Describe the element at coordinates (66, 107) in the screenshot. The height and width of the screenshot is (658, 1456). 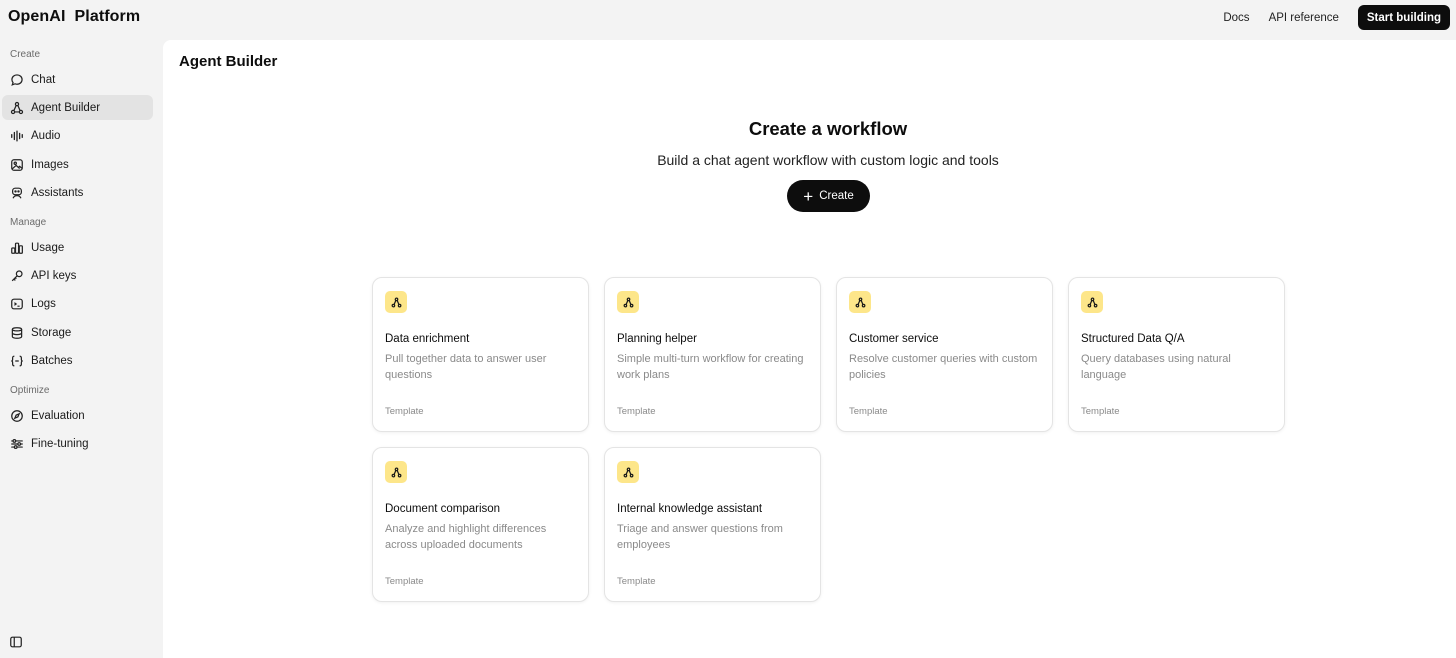
I see `sidebar-item-label: Agent Builder` at that location.